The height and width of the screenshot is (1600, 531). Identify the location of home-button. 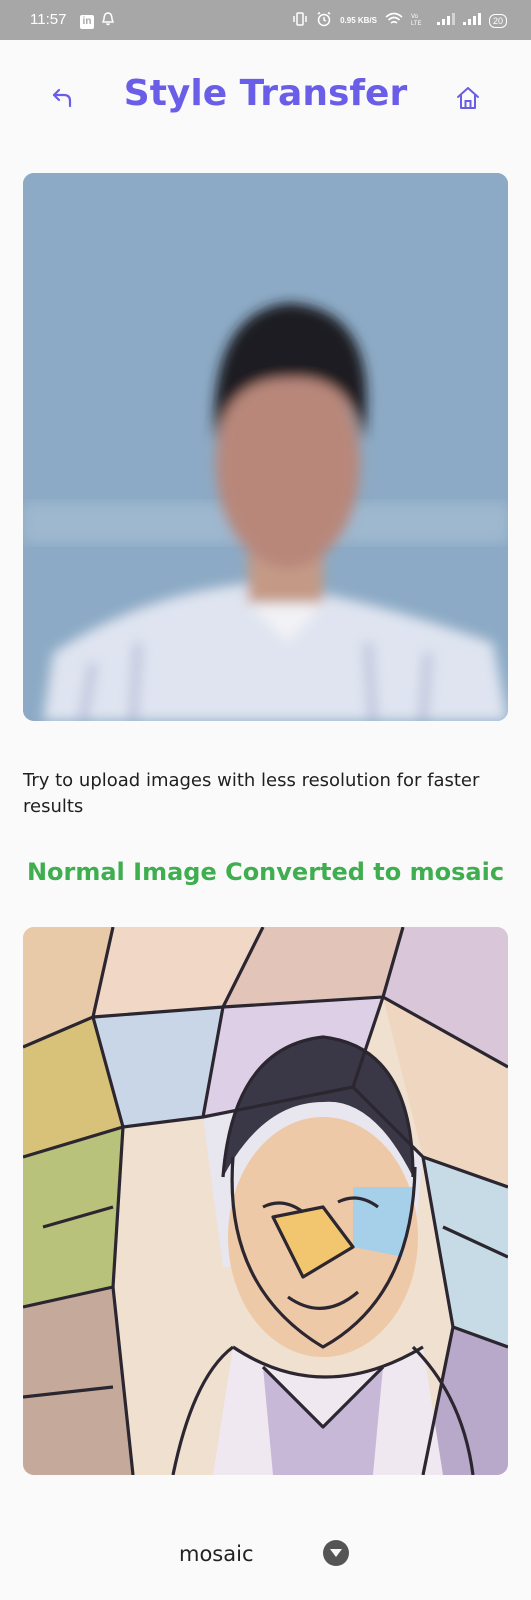
(468, 98).